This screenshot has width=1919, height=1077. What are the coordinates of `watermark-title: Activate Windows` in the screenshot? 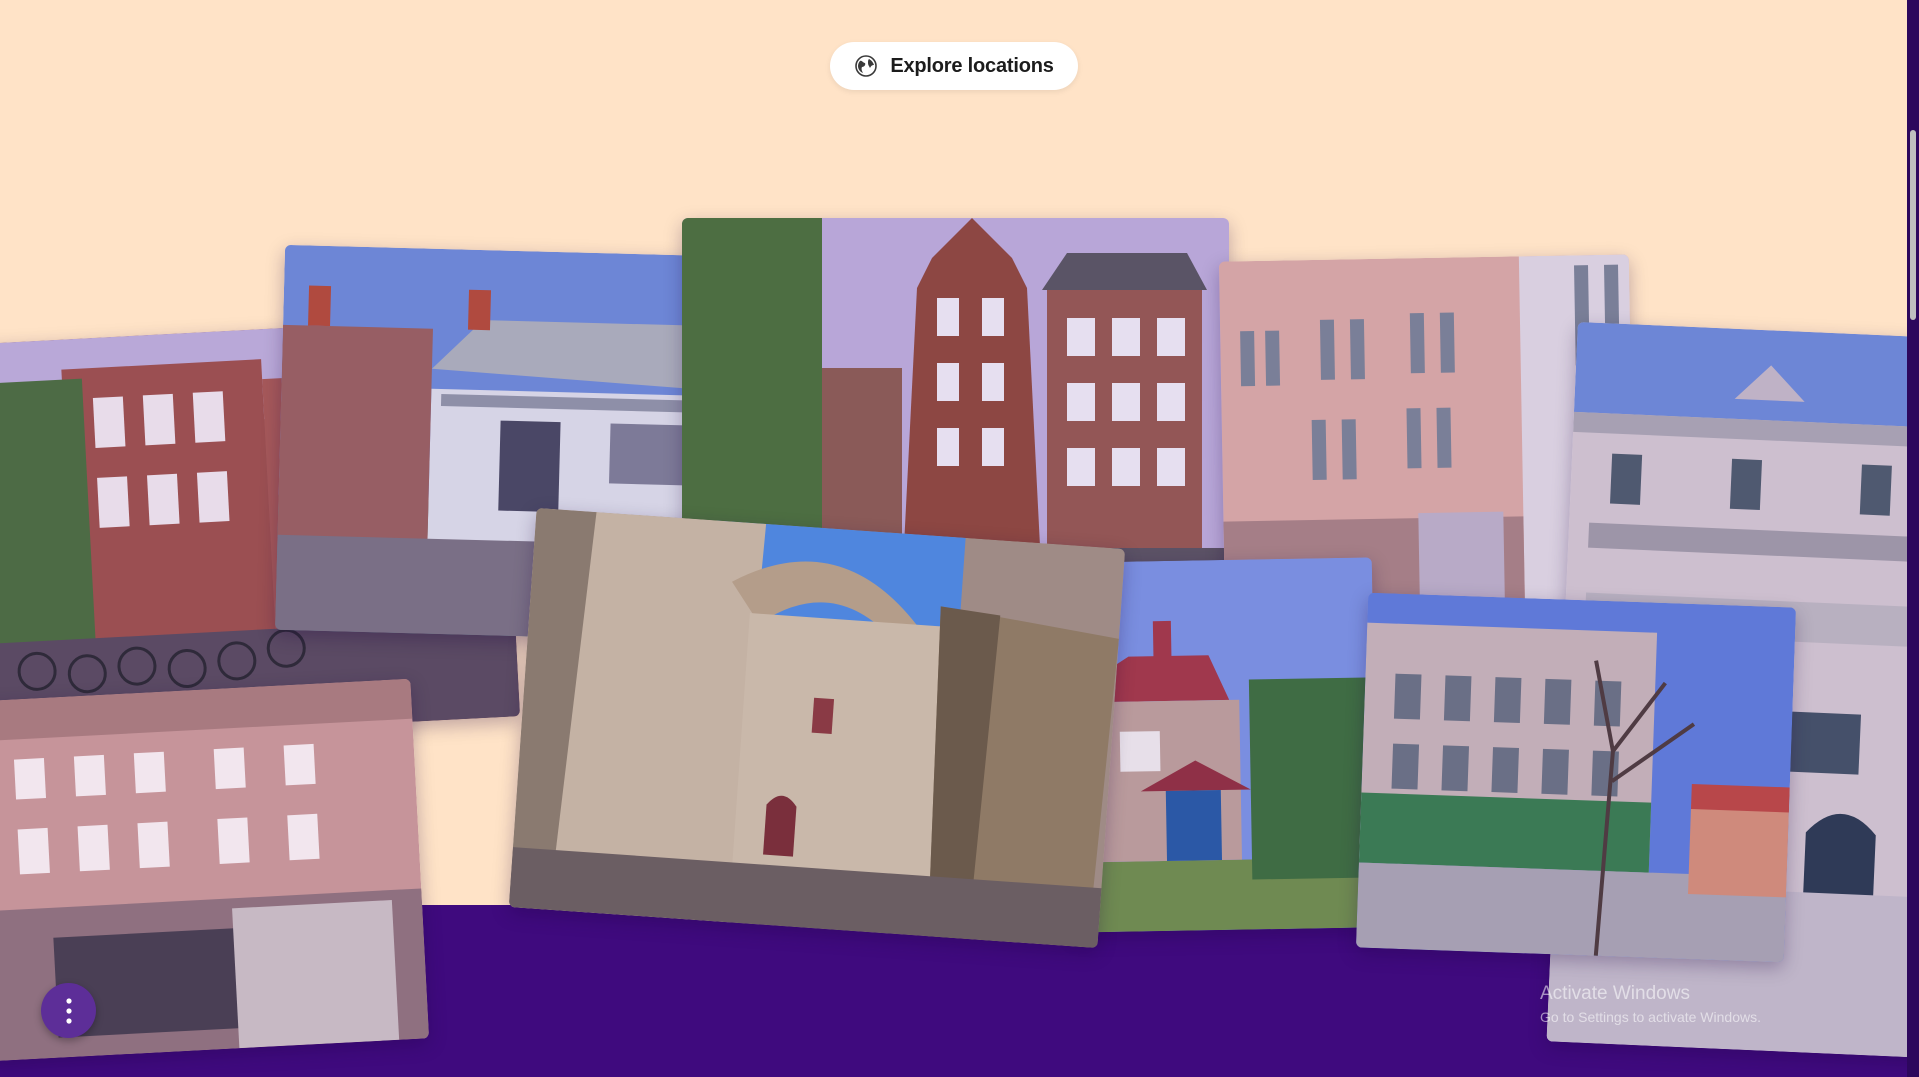 It's located at (1615, 993).